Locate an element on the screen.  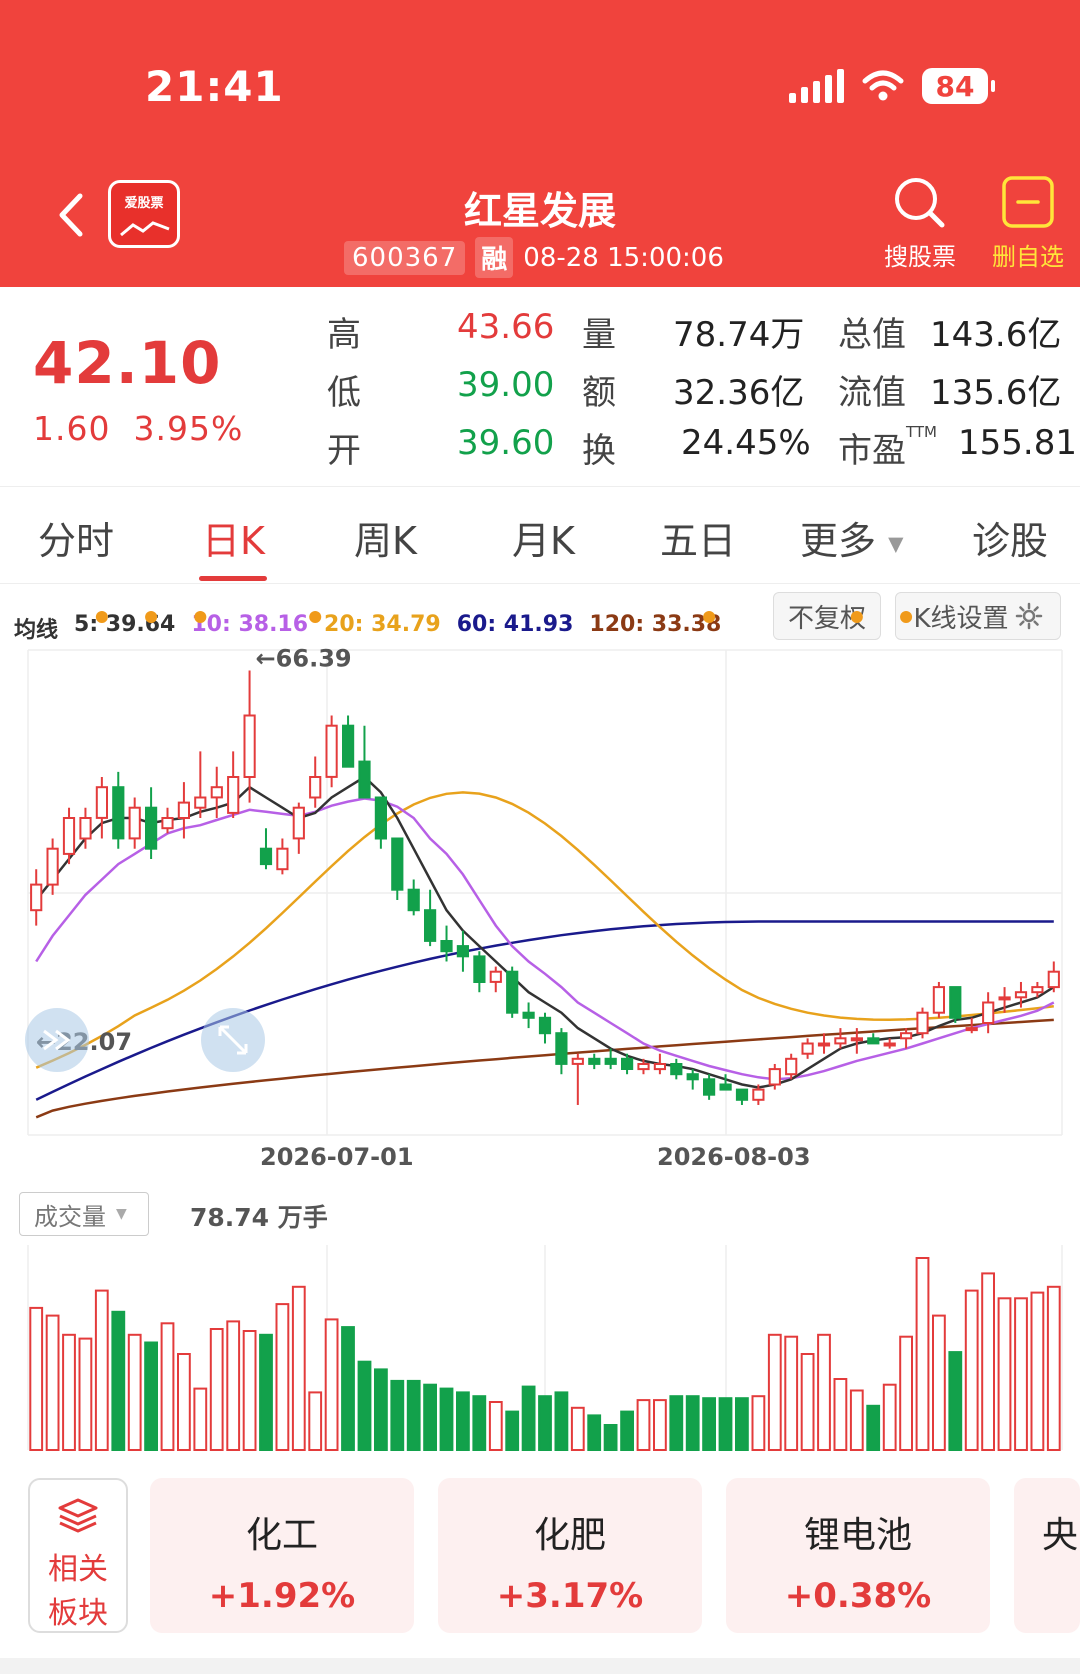
adjust-mode-button: 不复权 is located at coordinates (827, 616).